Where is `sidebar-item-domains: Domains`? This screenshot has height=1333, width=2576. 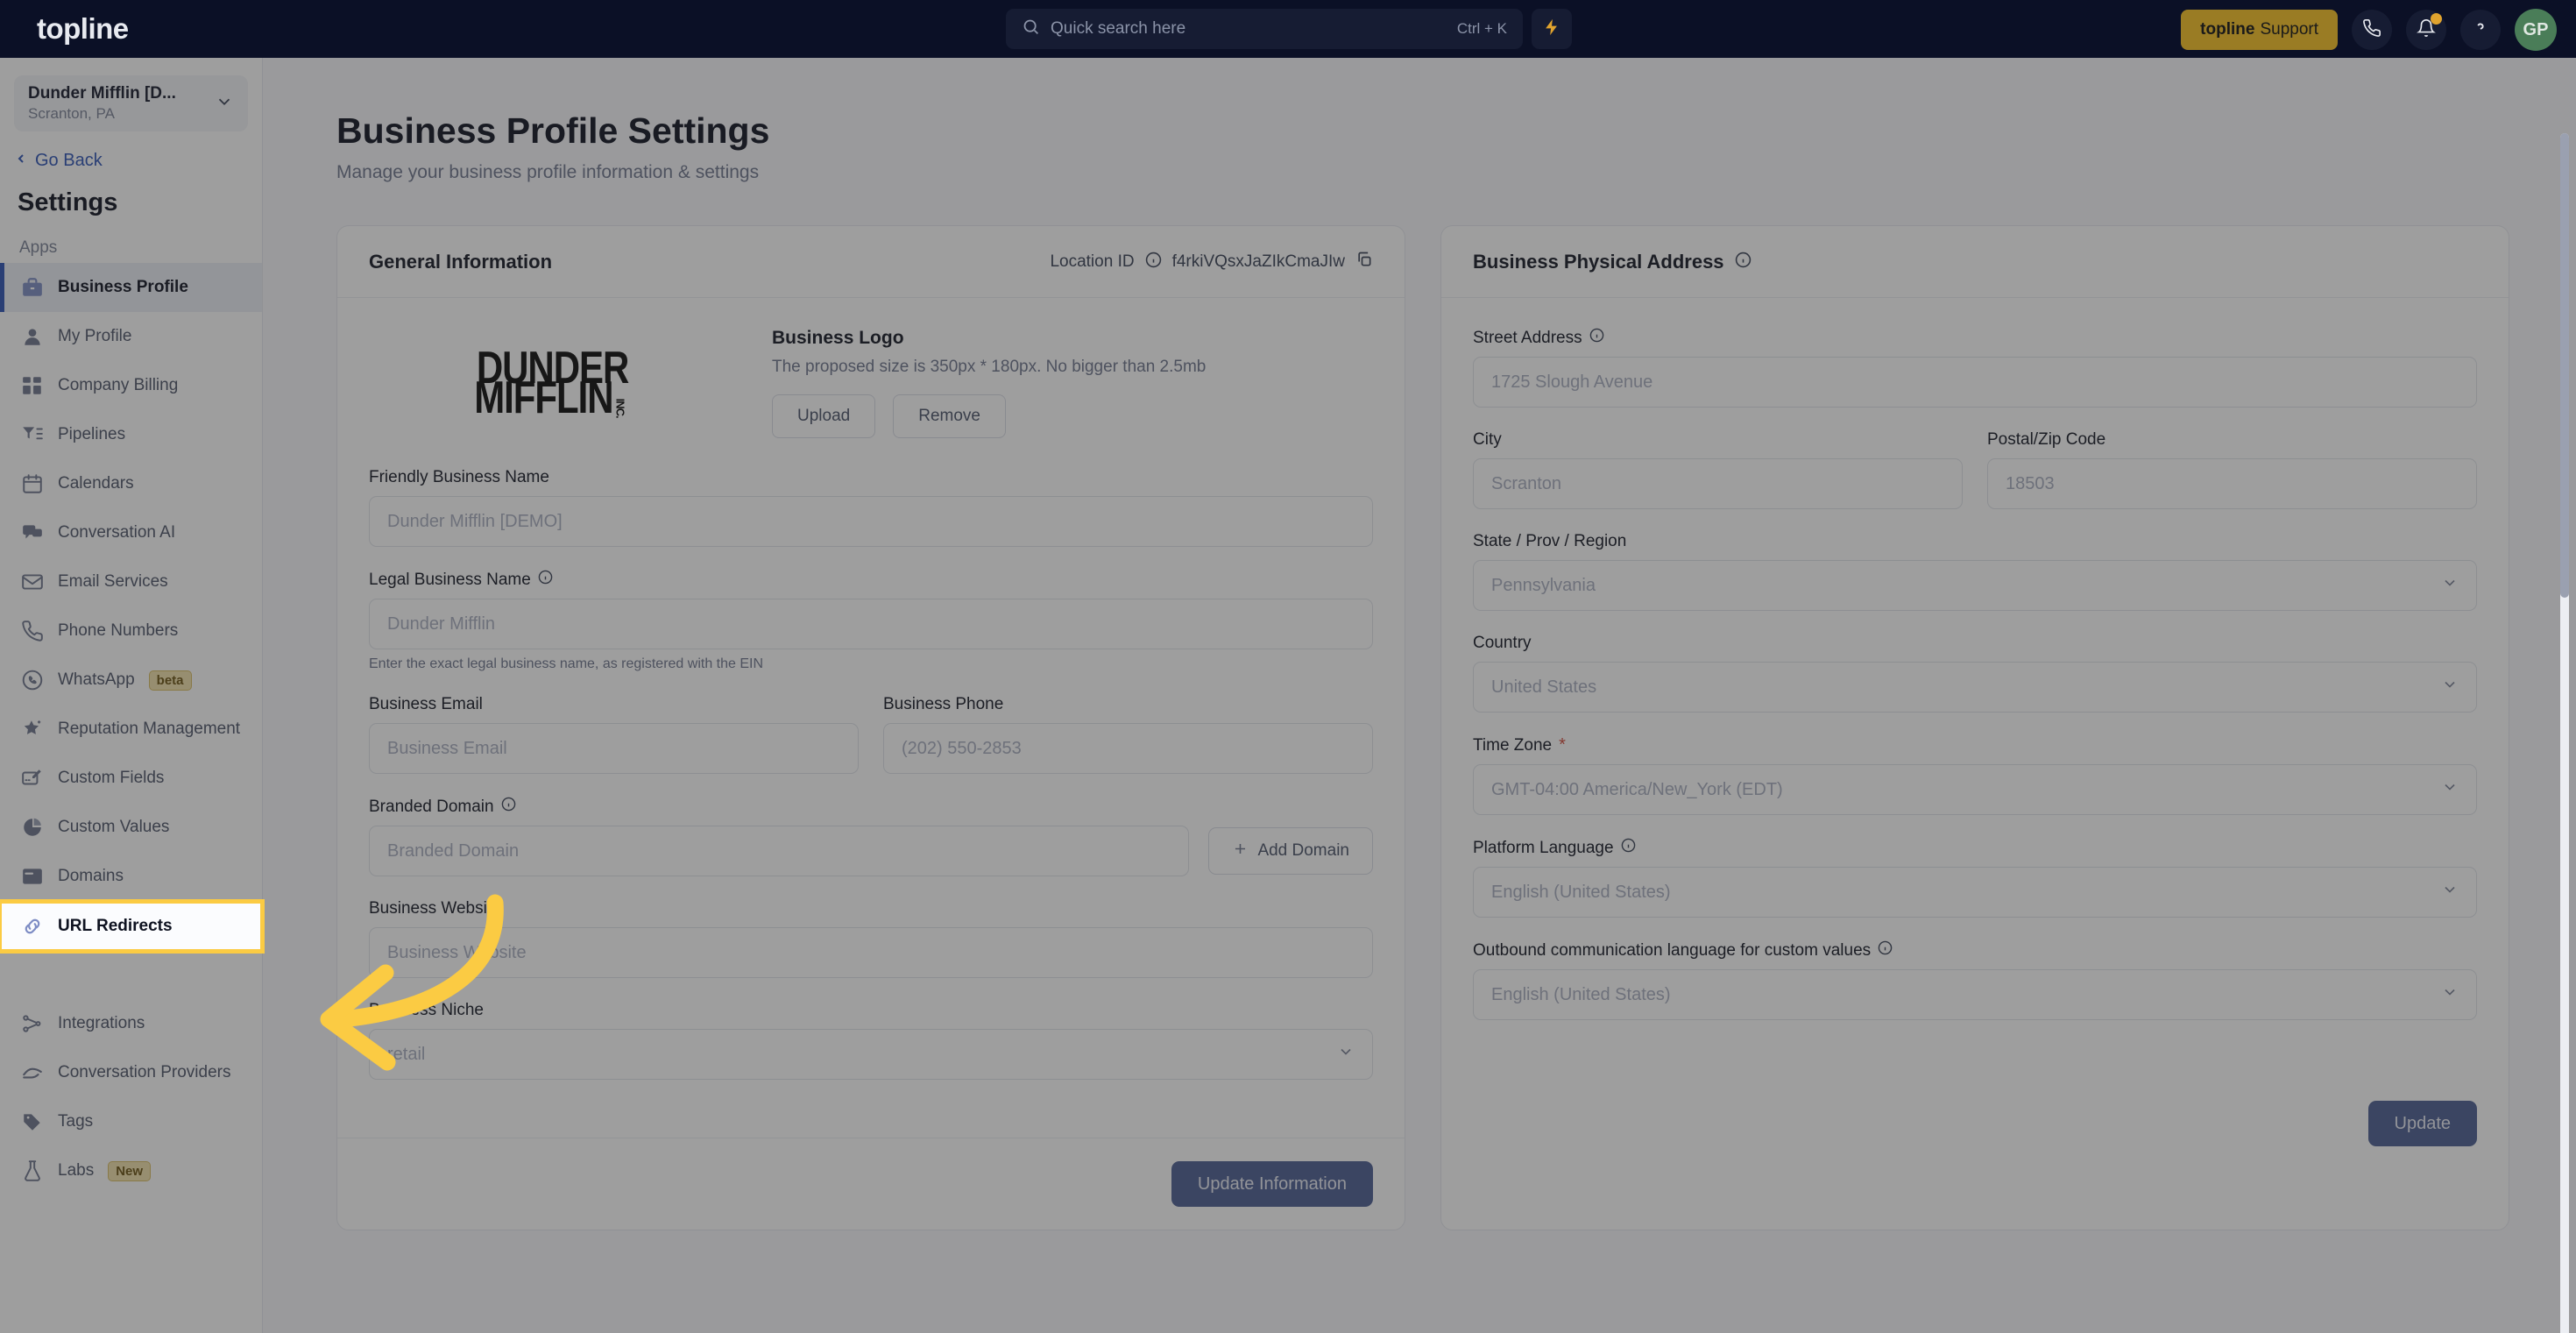 sidebar-item-domains: Domains is located at coordinates (131, 876).